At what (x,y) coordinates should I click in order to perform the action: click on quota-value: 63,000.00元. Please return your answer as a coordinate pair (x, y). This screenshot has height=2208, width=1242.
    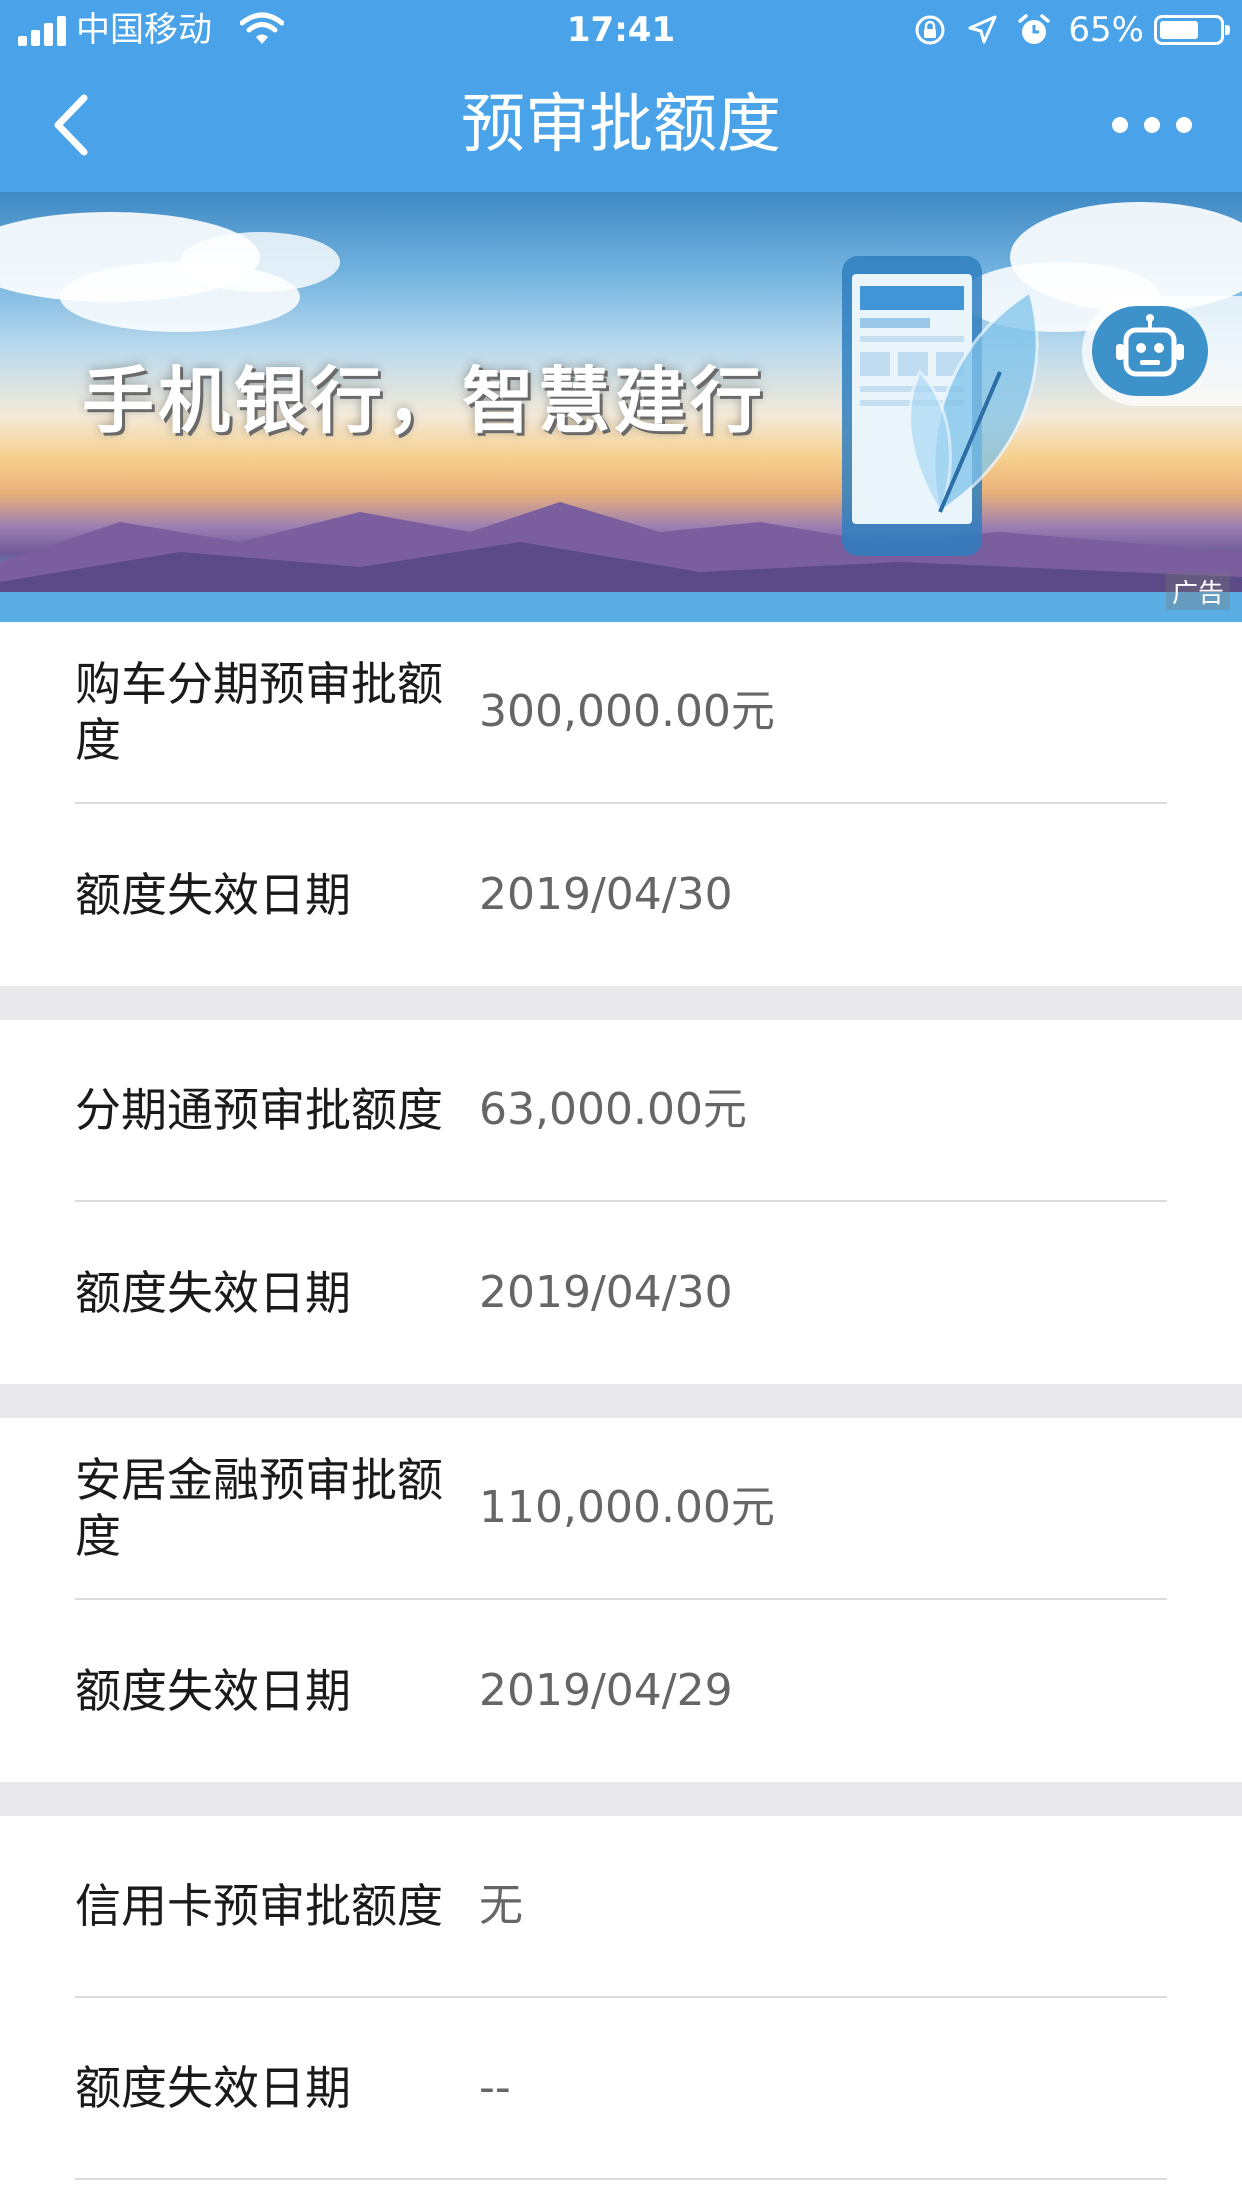
    Looking at the image, I should click on (613, 1109).